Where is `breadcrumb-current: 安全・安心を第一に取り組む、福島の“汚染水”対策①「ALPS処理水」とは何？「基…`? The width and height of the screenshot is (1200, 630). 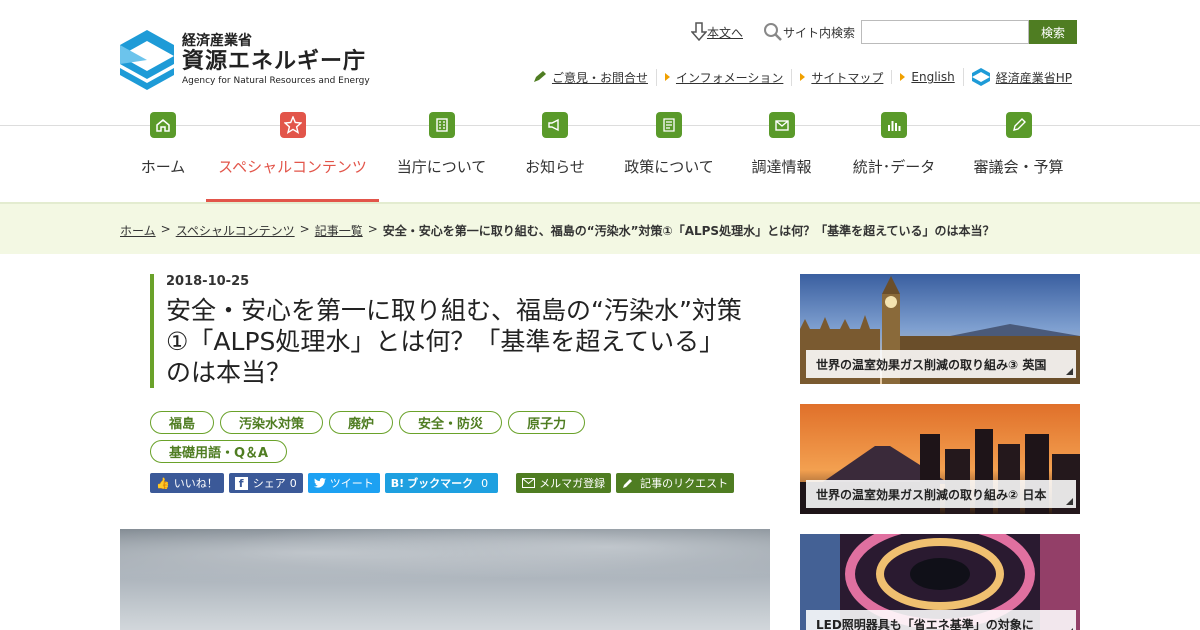
breadcrumb-current: 安全・安心を第一に取り組む、福島の“汚染水”対策①「ALPS処理水」とは何？「基… is located at coordinates (688, 231).